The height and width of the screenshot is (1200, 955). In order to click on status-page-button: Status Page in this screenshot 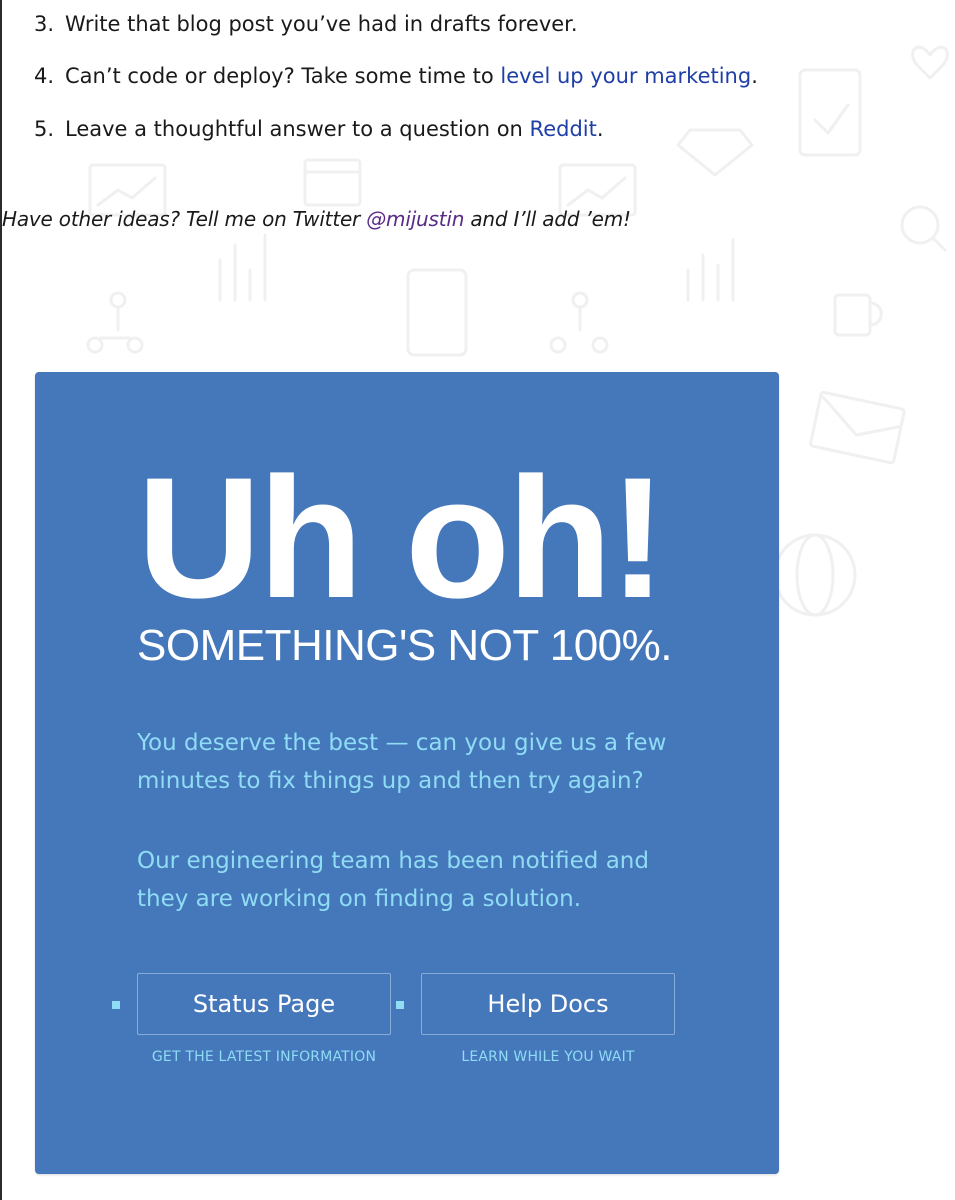, I will do `click(264, 1004)`.